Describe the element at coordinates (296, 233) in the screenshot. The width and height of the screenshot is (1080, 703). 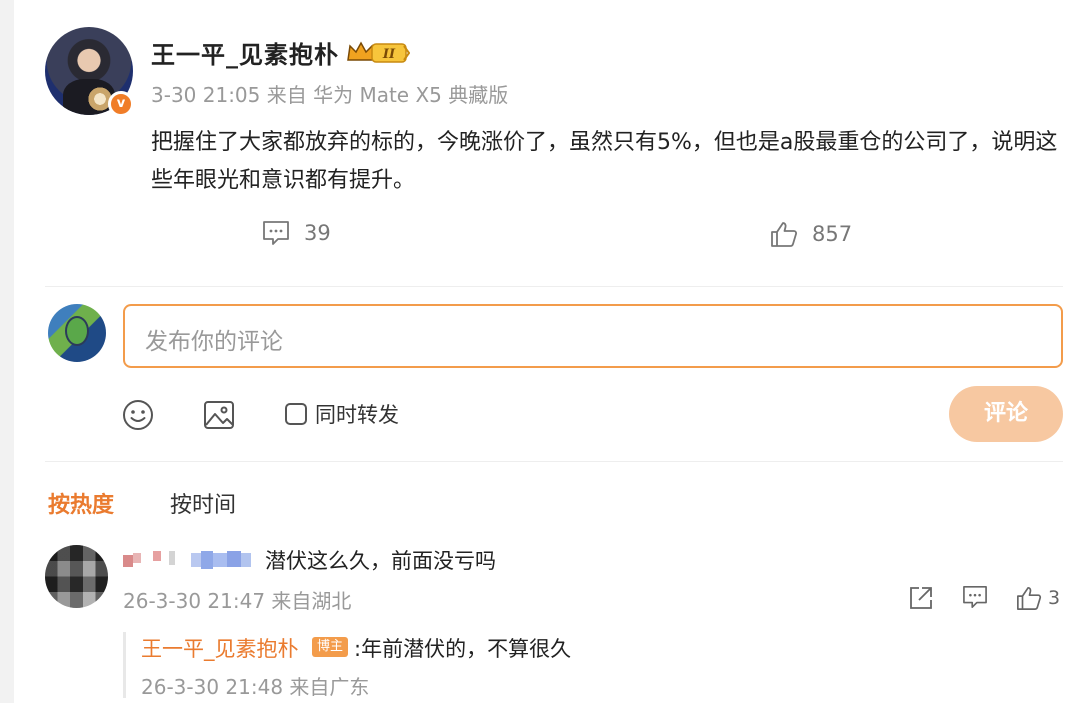
I see `comment-button: 39` at that location.